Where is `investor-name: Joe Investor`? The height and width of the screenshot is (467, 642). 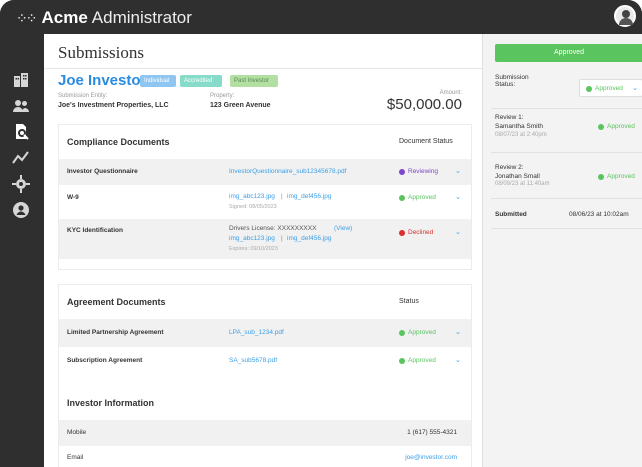
investor-name: Joe Investor is located at coordinates (102, 80).